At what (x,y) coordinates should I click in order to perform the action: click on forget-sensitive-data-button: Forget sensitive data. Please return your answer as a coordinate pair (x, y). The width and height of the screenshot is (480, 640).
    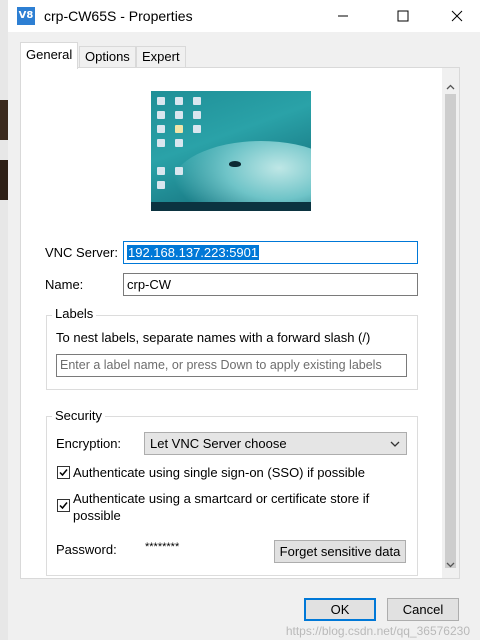
    Looking at the image, I should click on (340, 551).